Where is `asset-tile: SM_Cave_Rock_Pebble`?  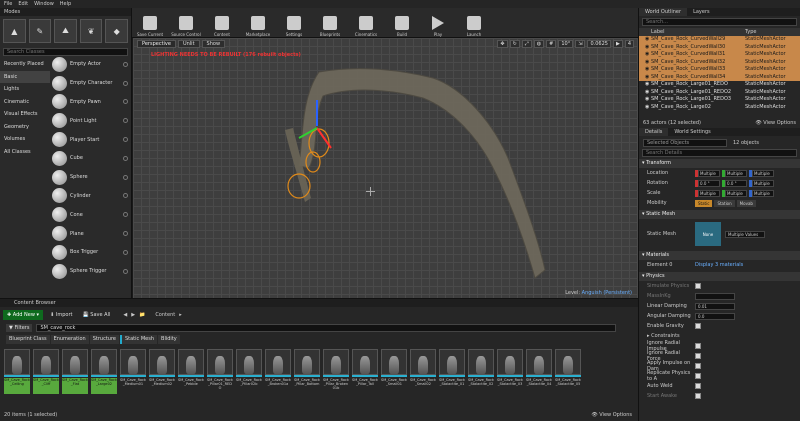
asset-tile: SM_Cave_Rock_Pebble is located at coordinates (191, 371).